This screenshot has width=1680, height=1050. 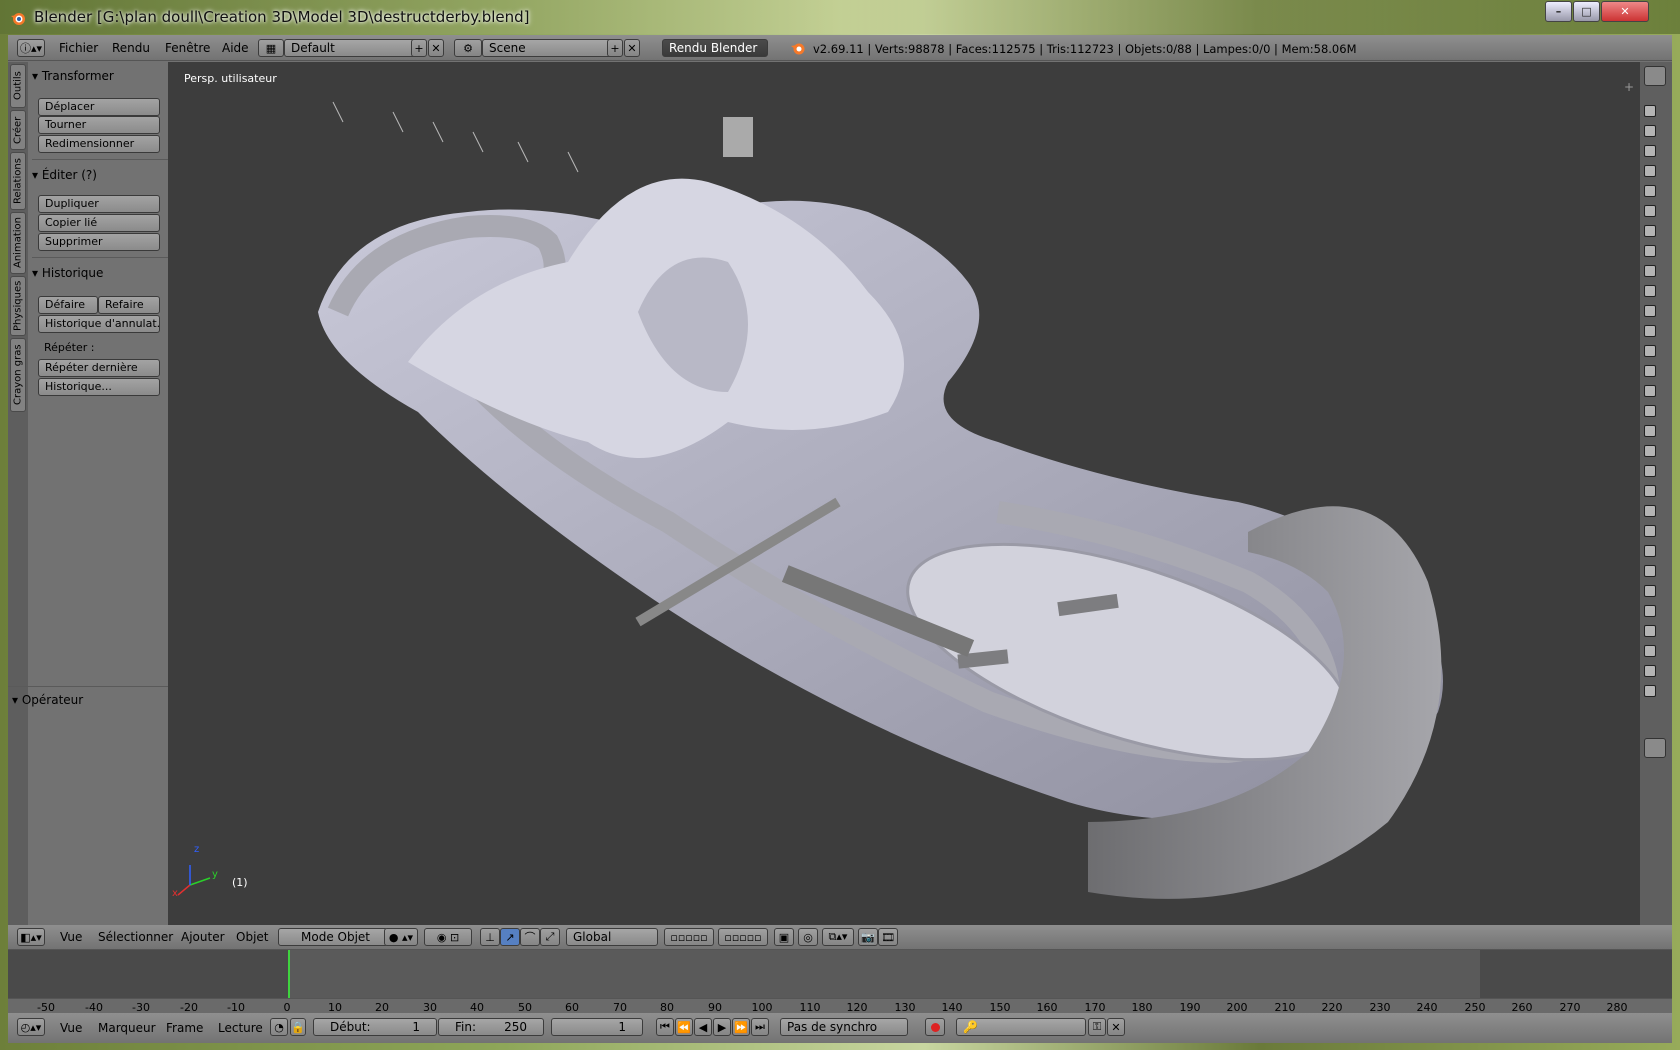 I want to click on remove-layout-icon: ✕, so click(x=436, y=48).